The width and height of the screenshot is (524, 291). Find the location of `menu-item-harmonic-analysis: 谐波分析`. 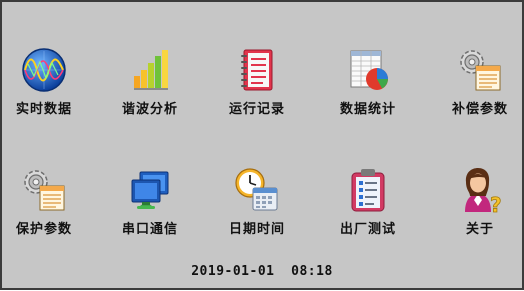

menu-item-harmonic-analysis: 谐波分析 is located at coordinates (150, 86).